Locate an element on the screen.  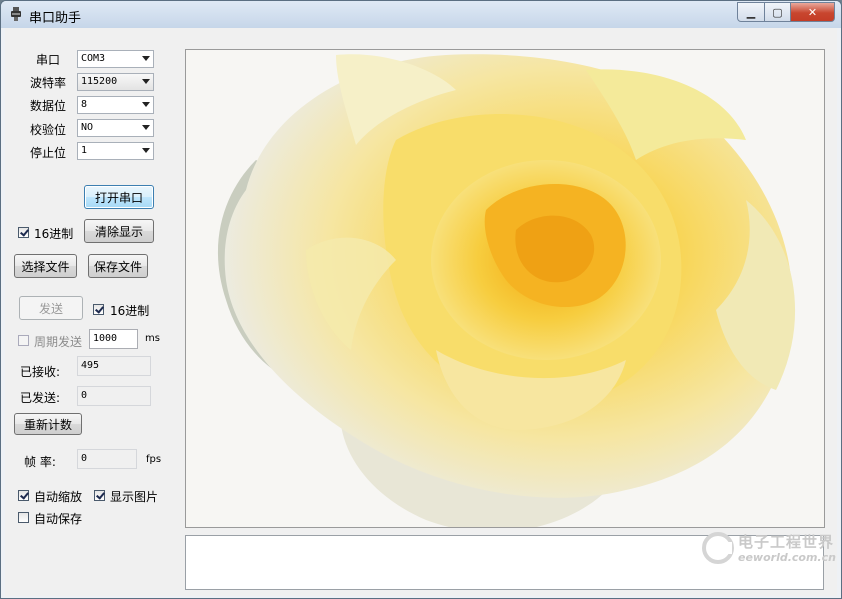
databits-select: 8 is located at coordinates (115, 105).